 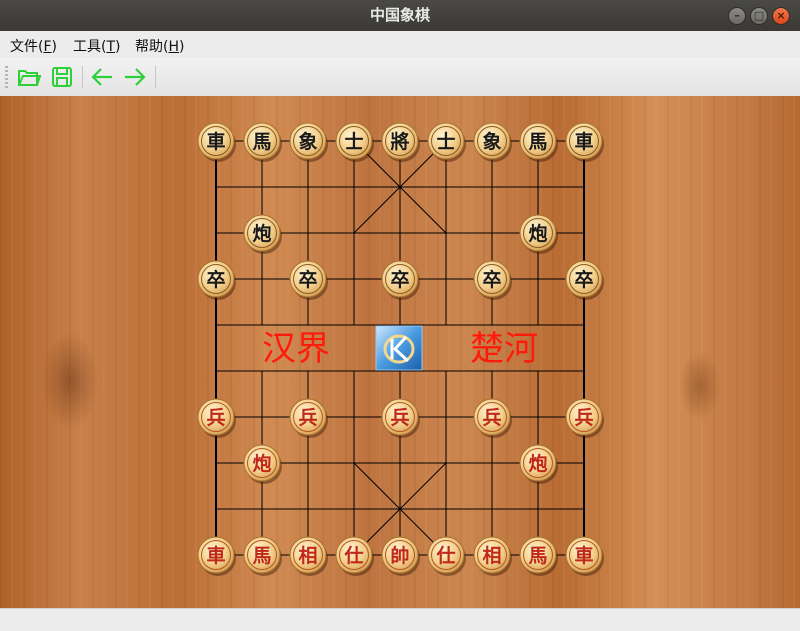 What do you see at coordinates (400, 619) in the screenshot?
I see `status-bar` at bounding box center [400, 619].